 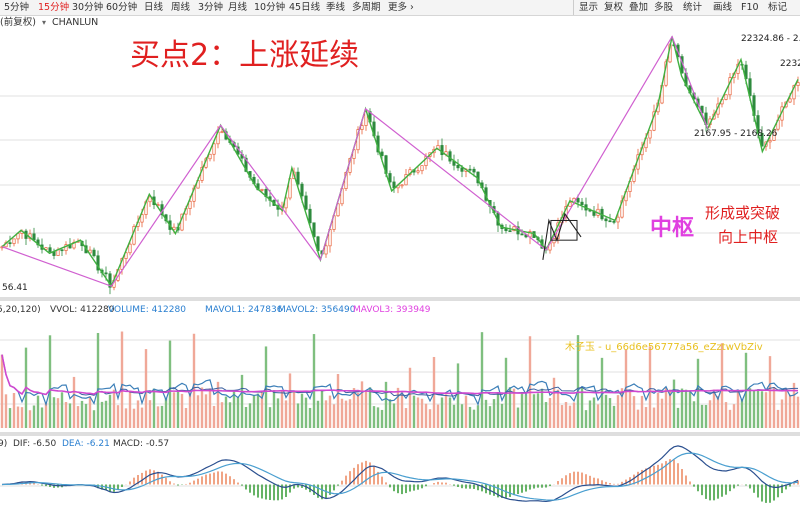 What do you see at coordinates (20, 310) in the screenshot?
I see `volume-params: 5,20,120)` at bounding box center [20, 310].